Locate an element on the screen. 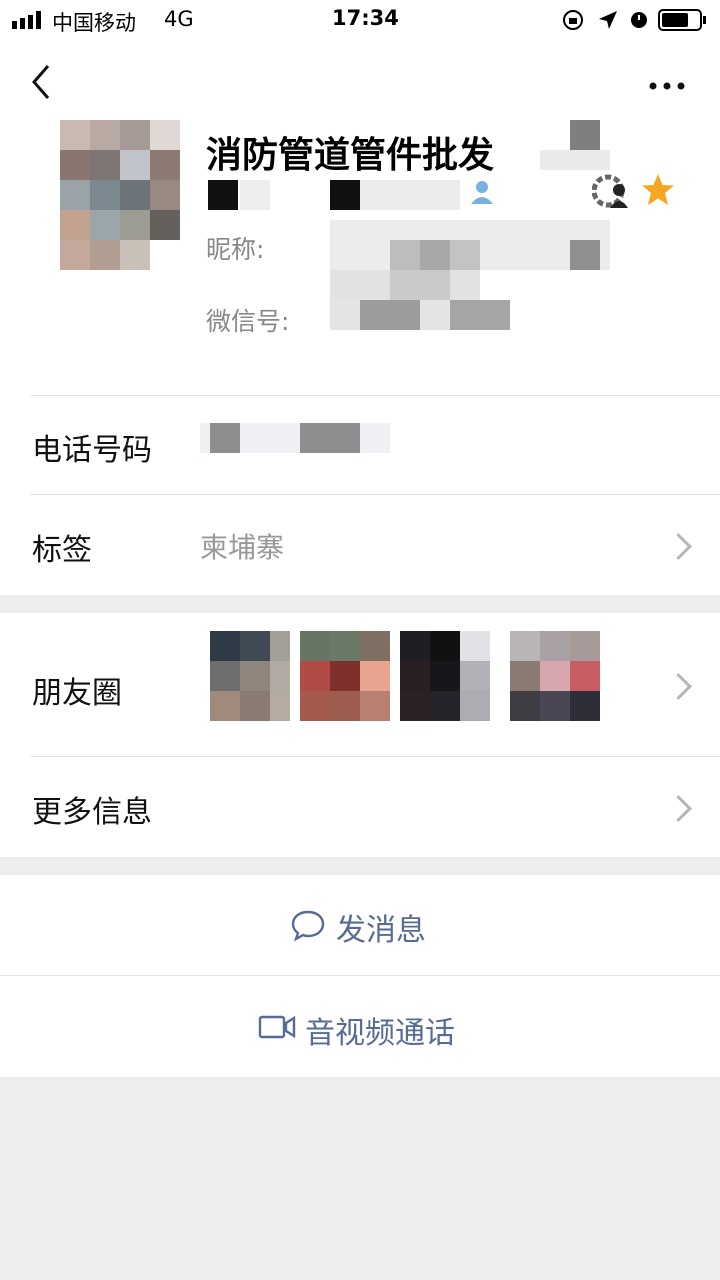 This screenshot has height=1280, width=720. signal-icon is located at coordinates (29, 20).